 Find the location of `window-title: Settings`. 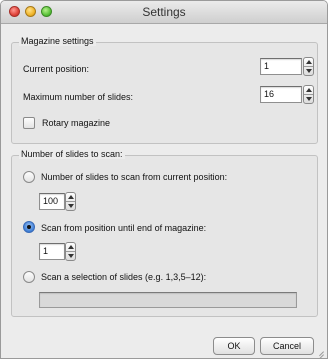

window-title: Settings is located at coordinates (164, 12).